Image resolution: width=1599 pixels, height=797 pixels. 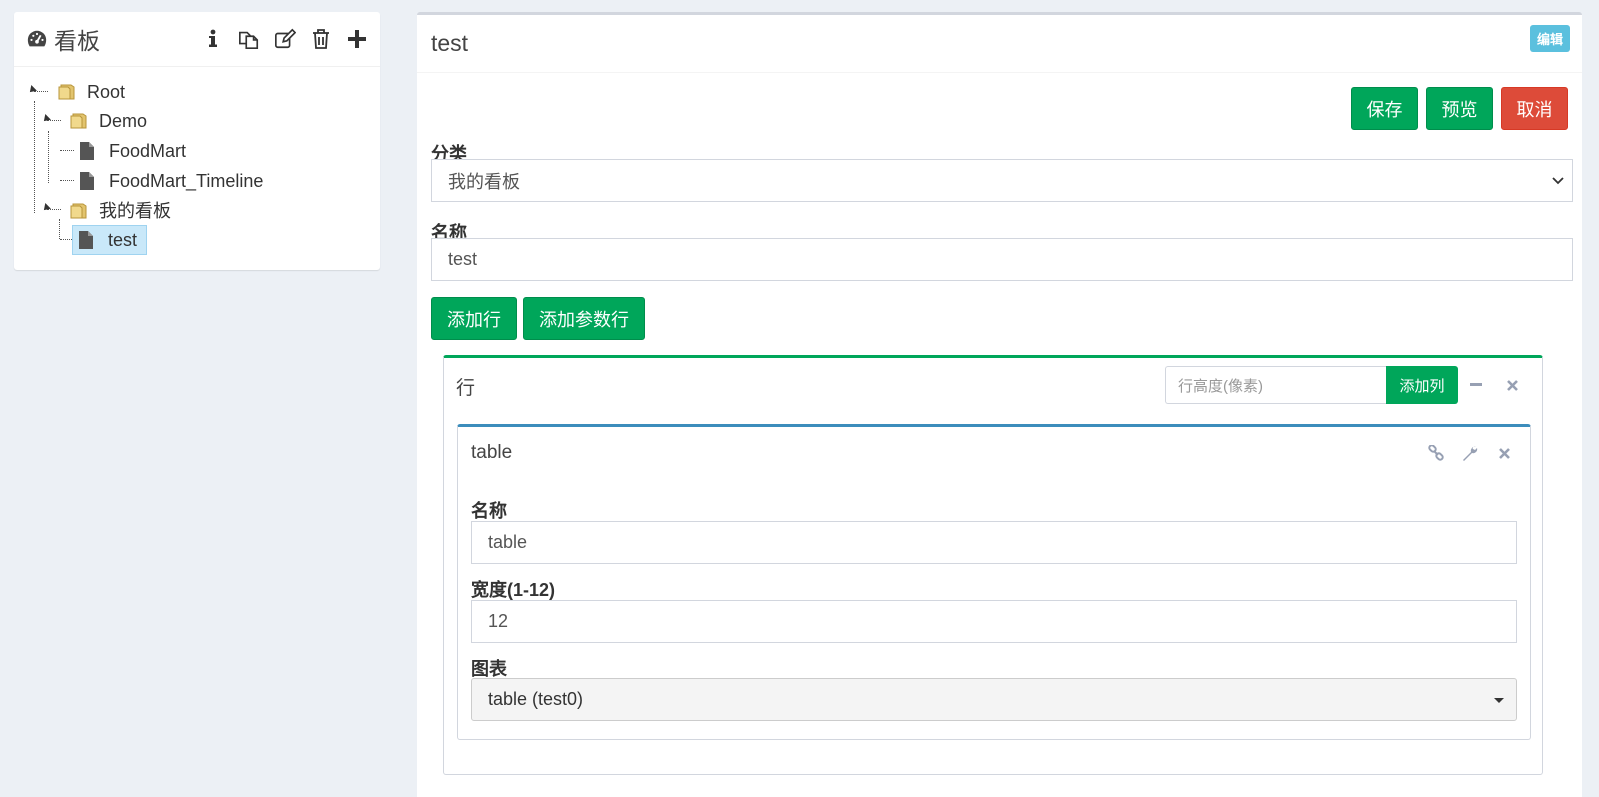 I want to click on column-name-input: table, so click(x=994, y=542).